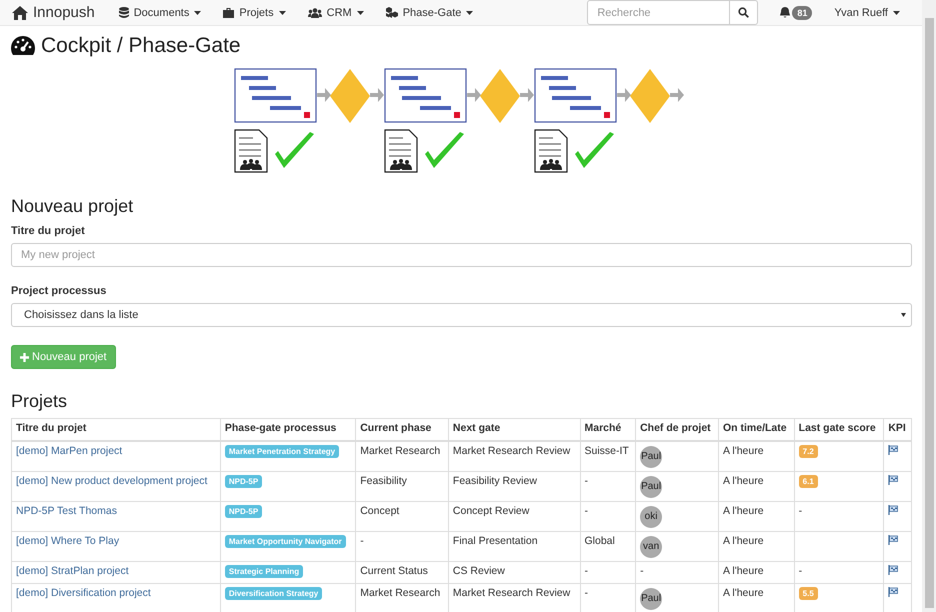 The height and width of the screenshot is (612, 936). Describe the element at coordinates (802, 13) in the screenshot. I see `notification-count: 81` at that location.